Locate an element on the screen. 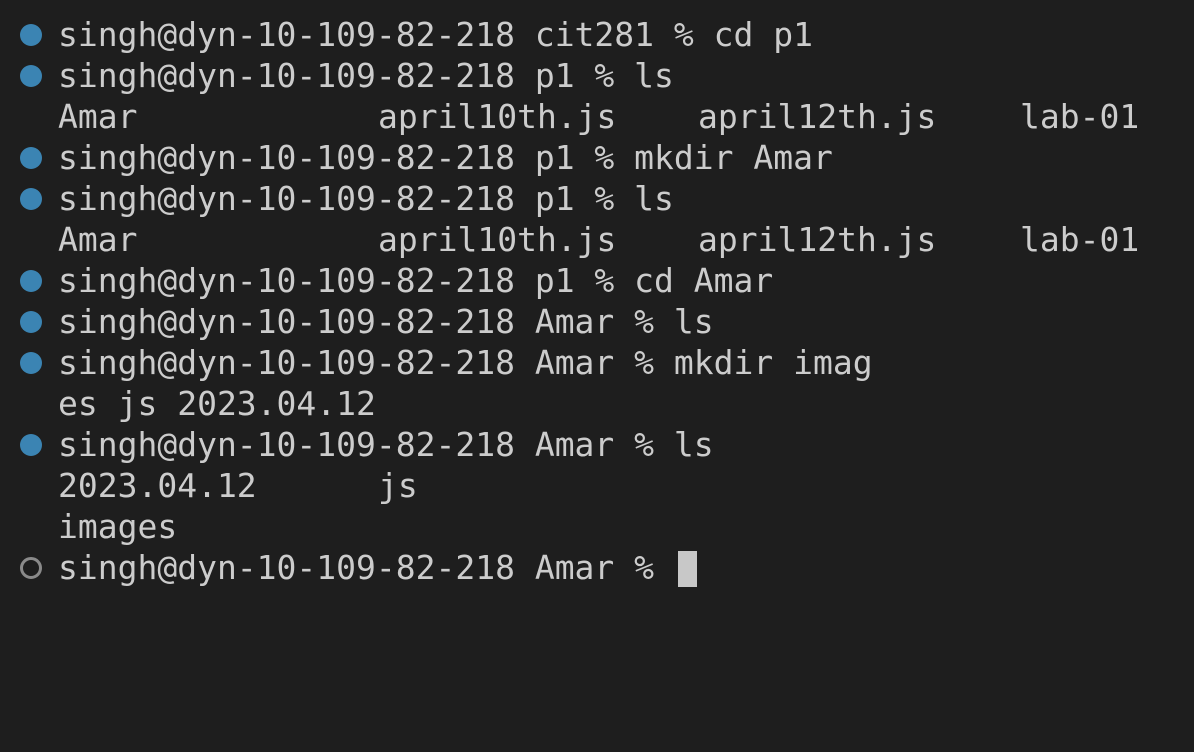  terminal-line: 2023.04.12 js is located at coordinates (597, 485).